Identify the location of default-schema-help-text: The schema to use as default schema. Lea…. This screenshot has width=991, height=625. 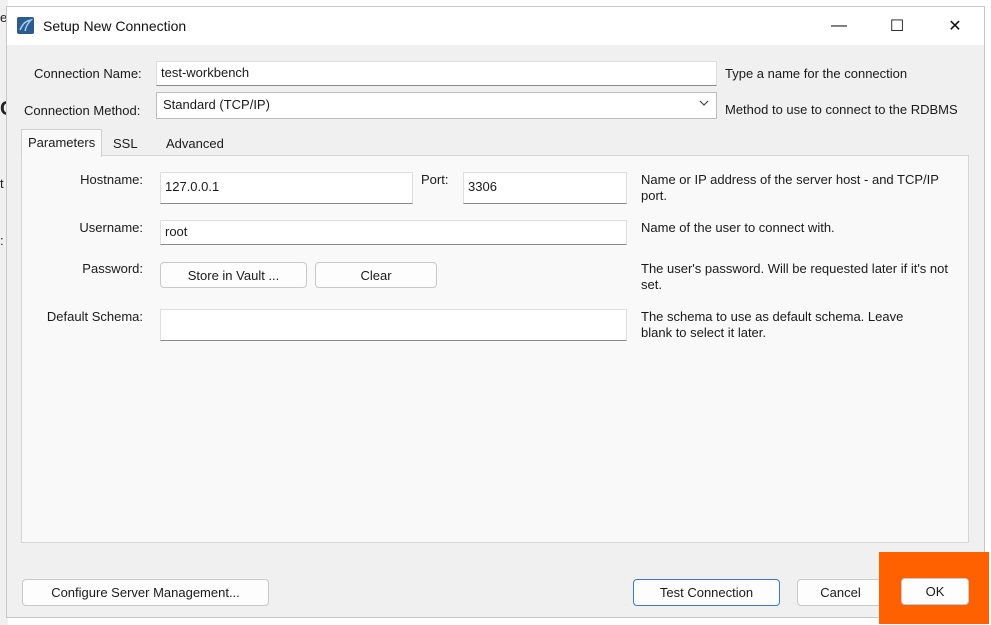
(772, 324).